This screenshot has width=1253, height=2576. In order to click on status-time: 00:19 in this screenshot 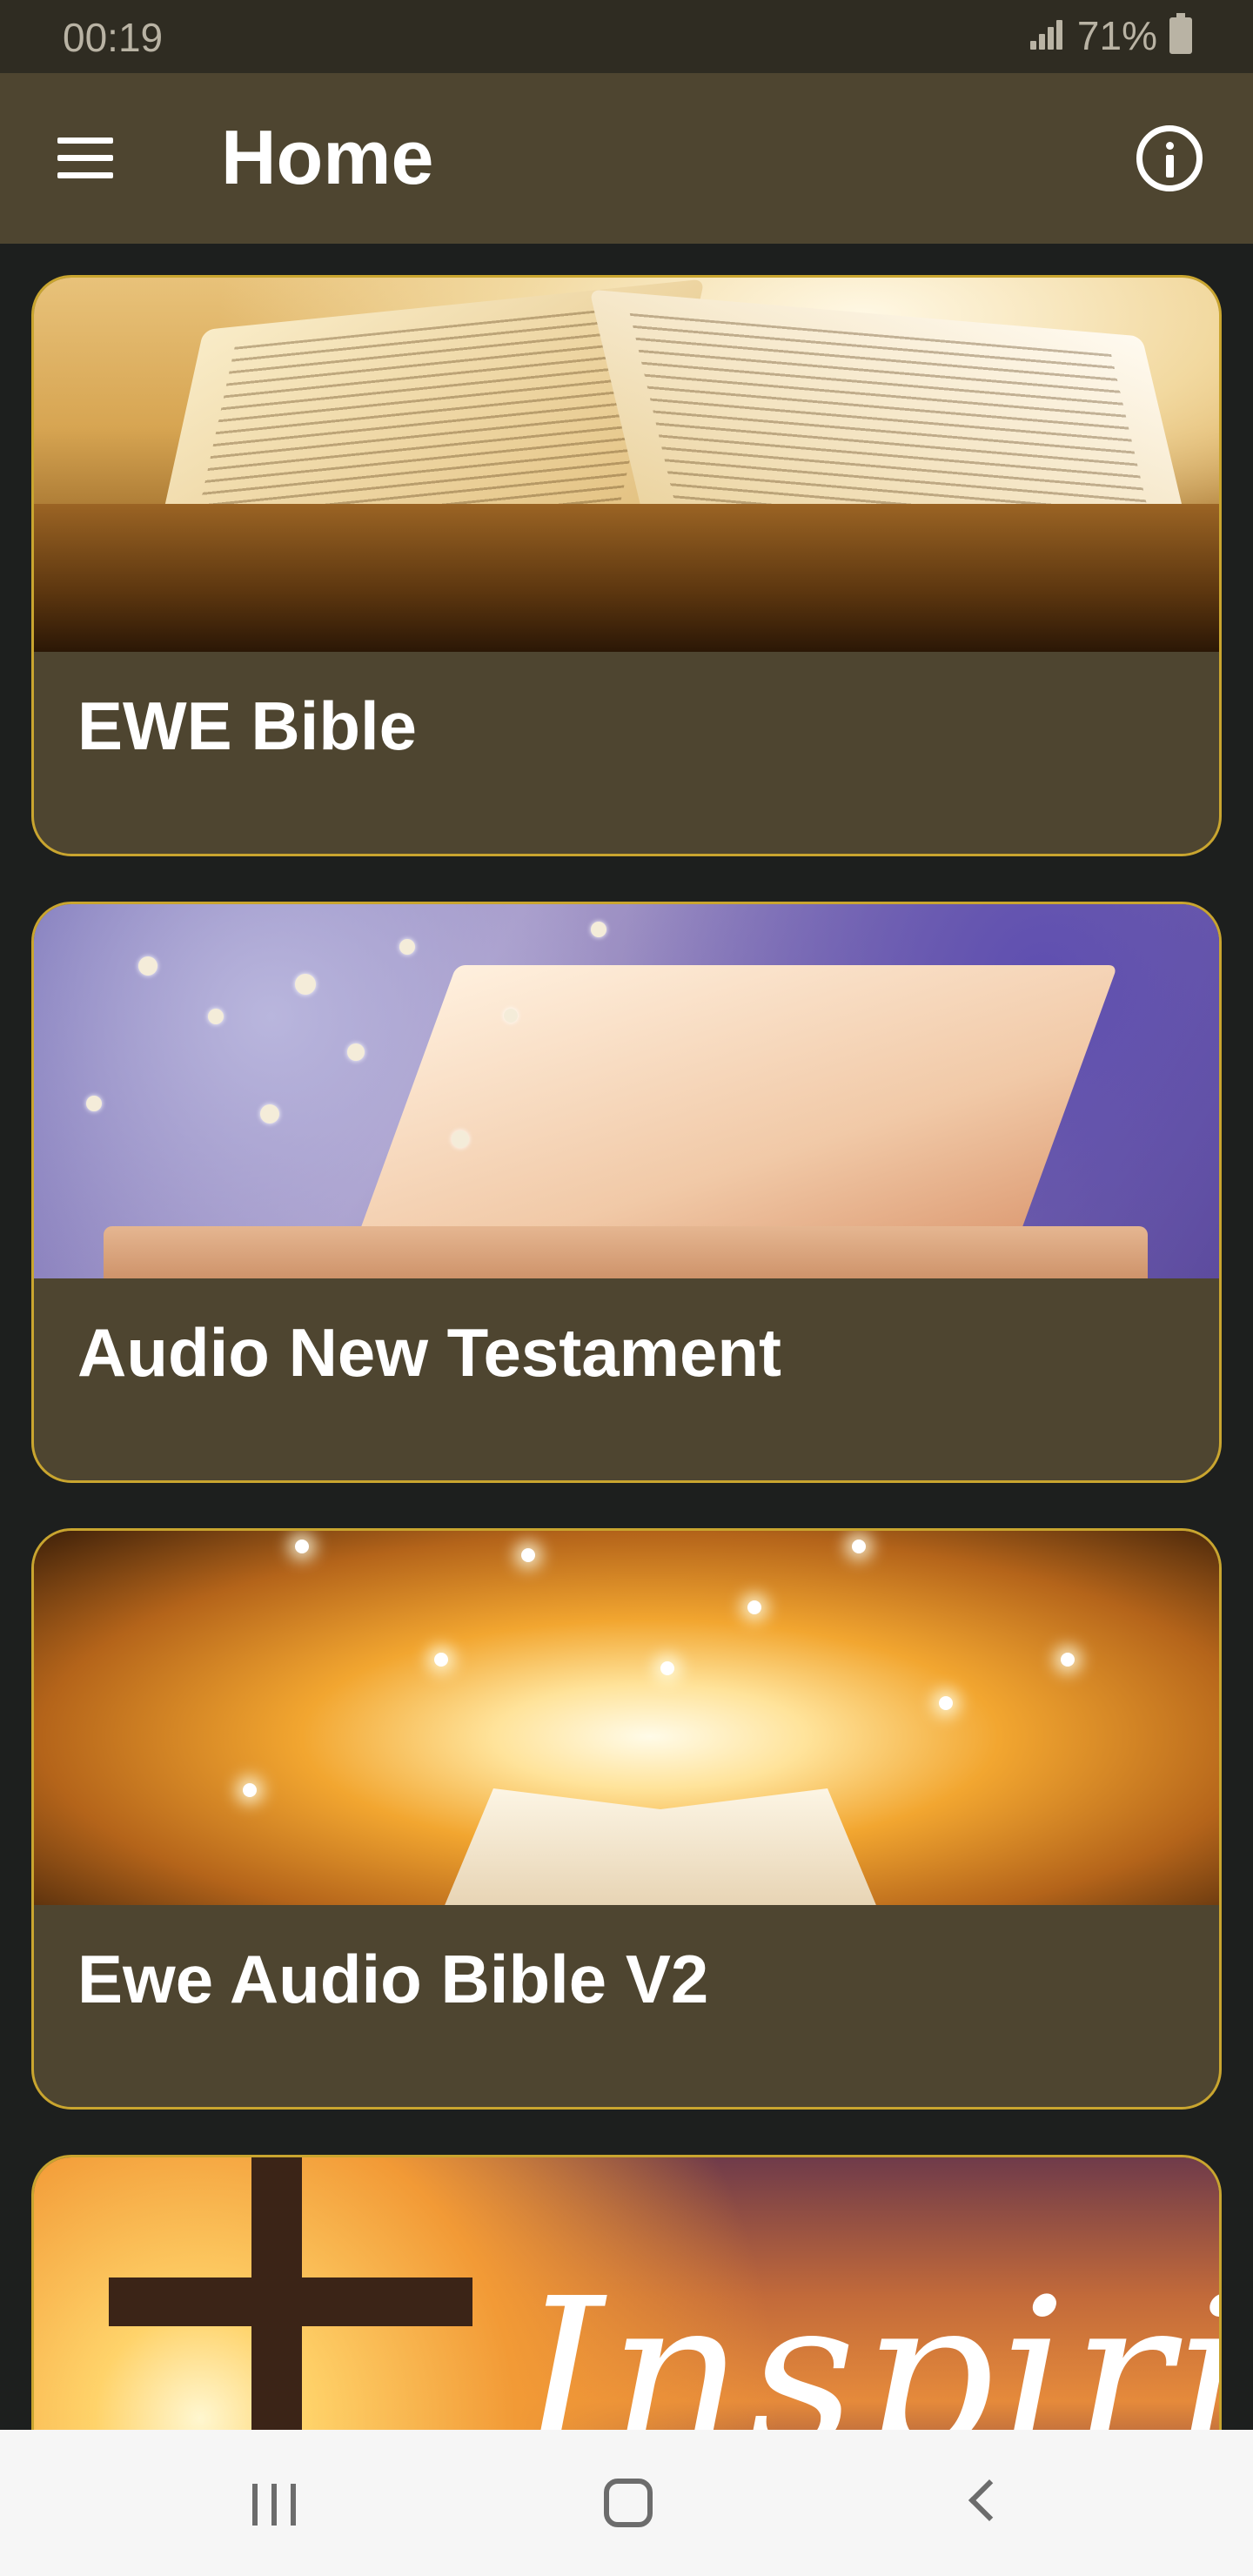, I will do `click(113, 37)`.